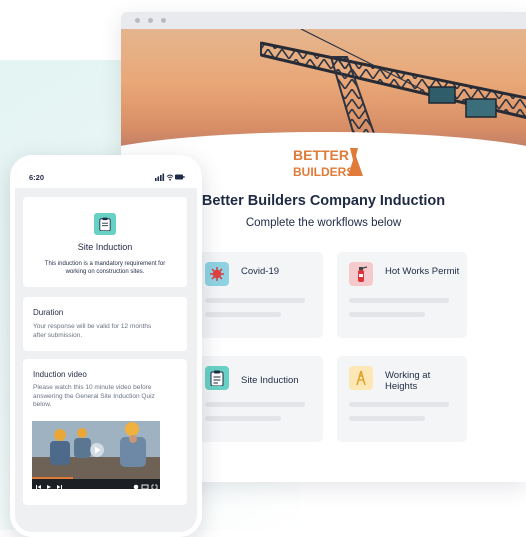 This screenshot has height=537, width=526. Describe the element at coordinates (217, 274) in the screenshot. I see `virus-icon` at that location.